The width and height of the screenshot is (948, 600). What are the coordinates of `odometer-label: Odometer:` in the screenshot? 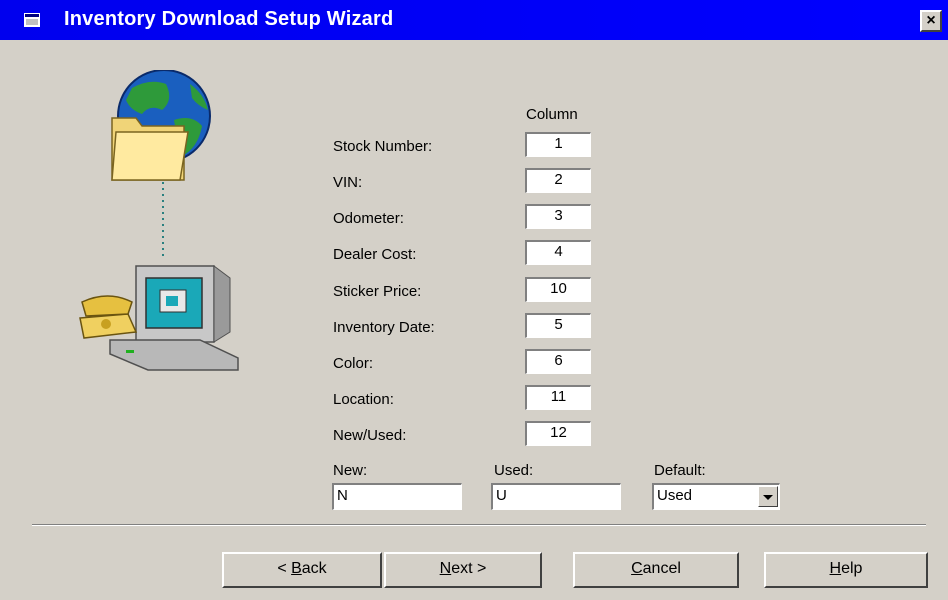 It's located at (368, 218).